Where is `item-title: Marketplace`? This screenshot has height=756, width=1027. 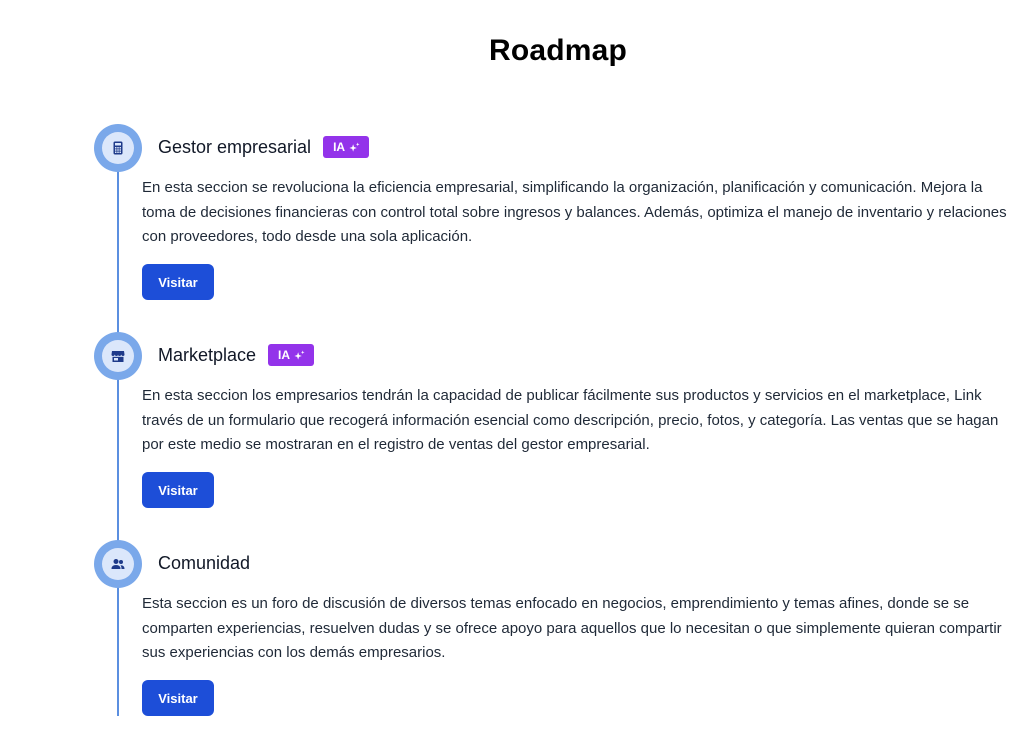 item-title: Marketplace is located at coordinates (207, 355).